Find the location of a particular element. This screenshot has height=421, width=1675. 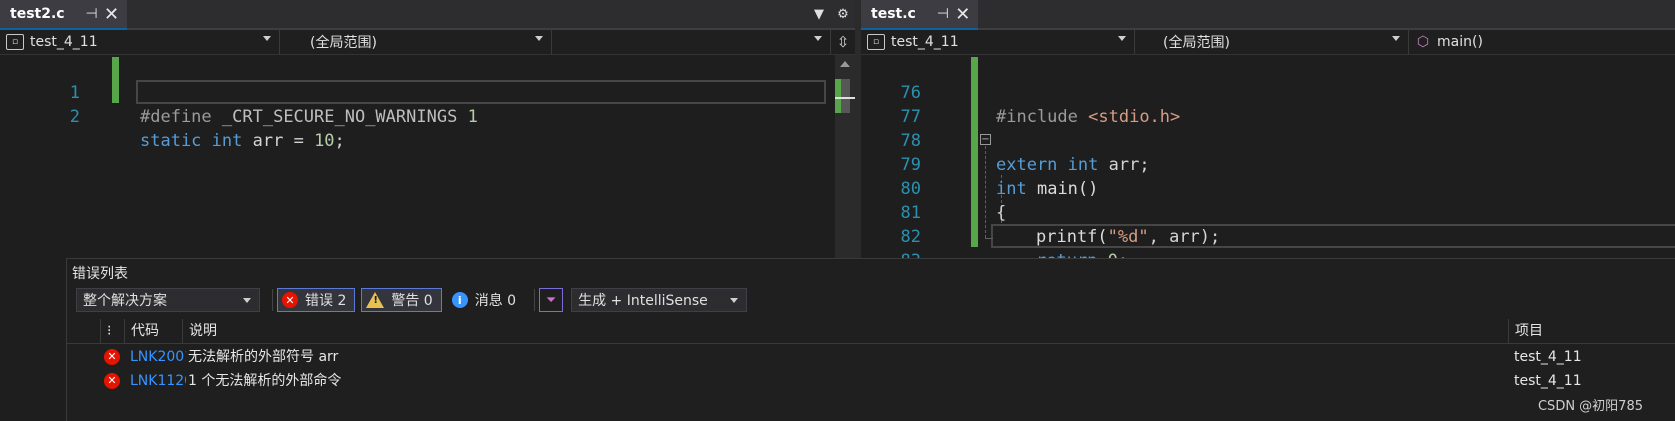

column-header-description: 说明 is located at coordinates (845, 331).